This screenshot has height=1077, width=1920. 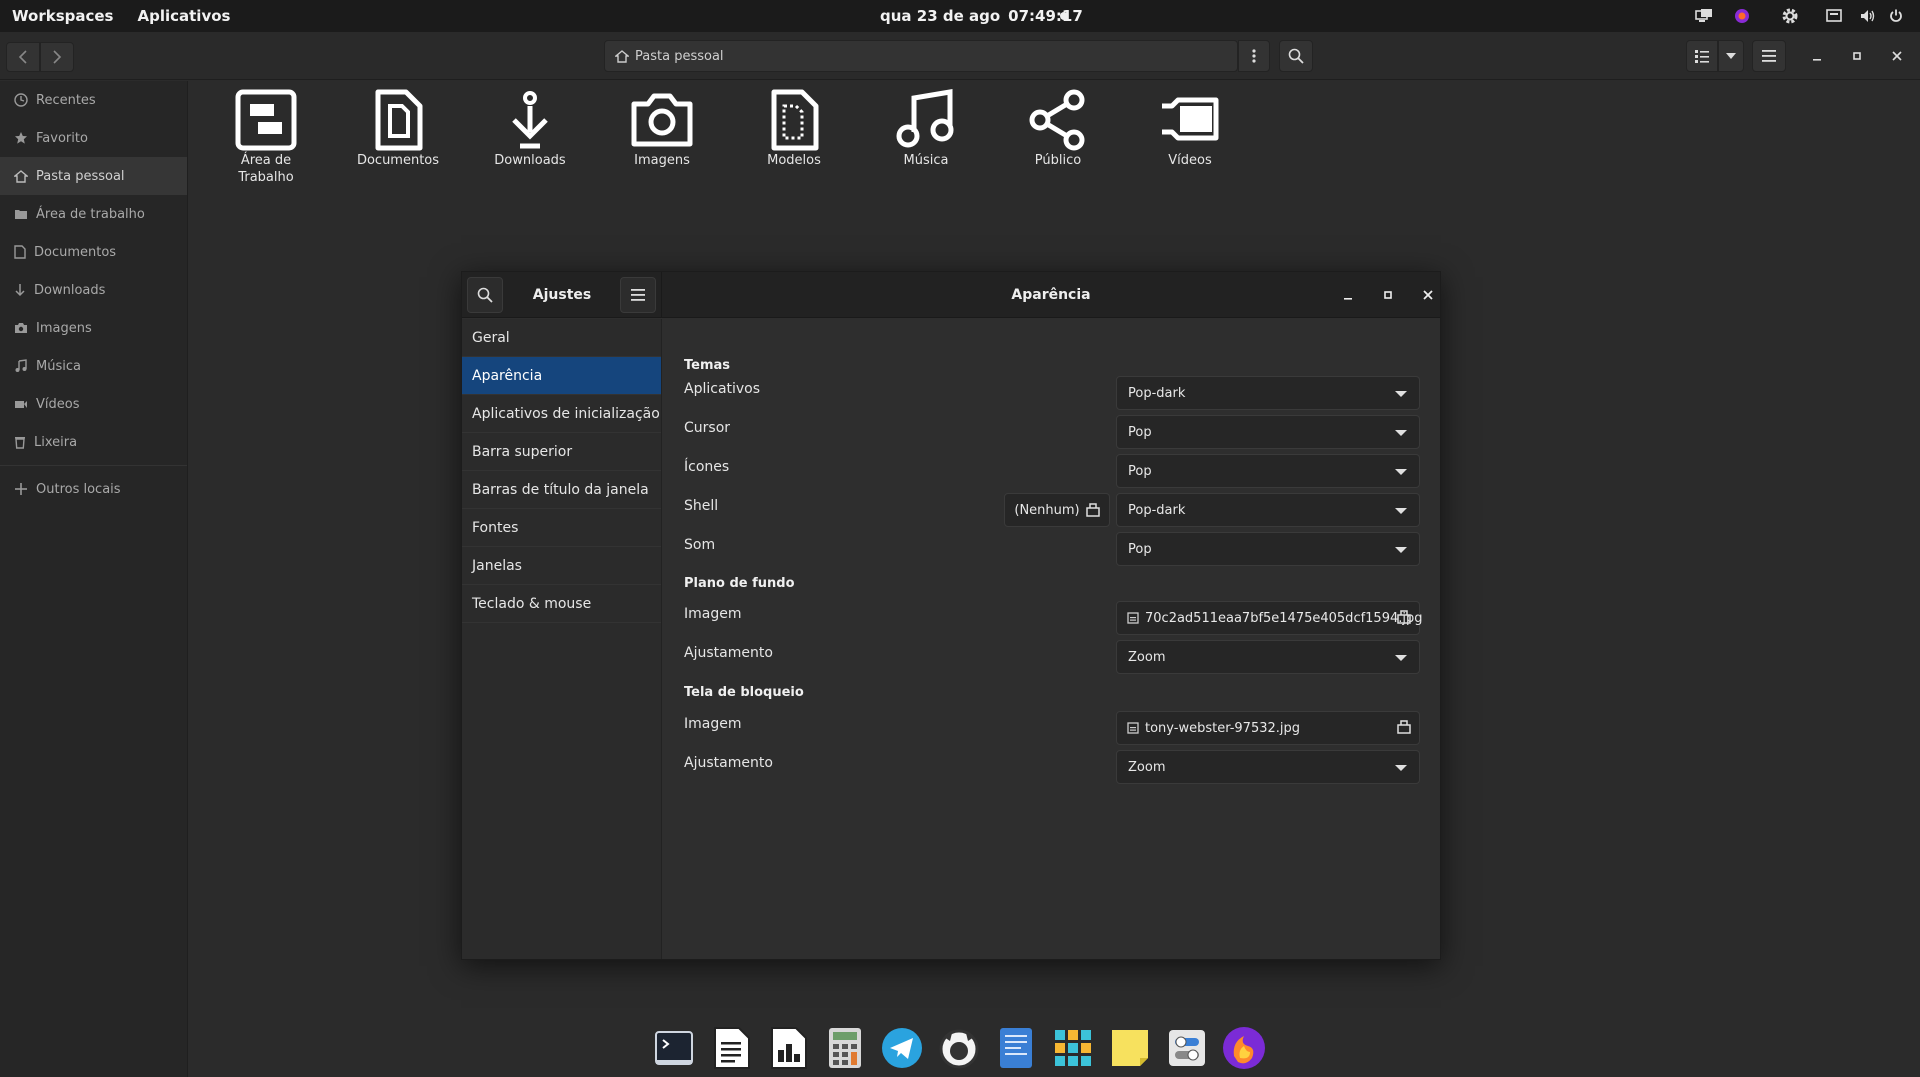 What do you see at coordinates (959, 1048) in the screenshot?
I see `gimp-icon` at bounding box center [959, 1048].